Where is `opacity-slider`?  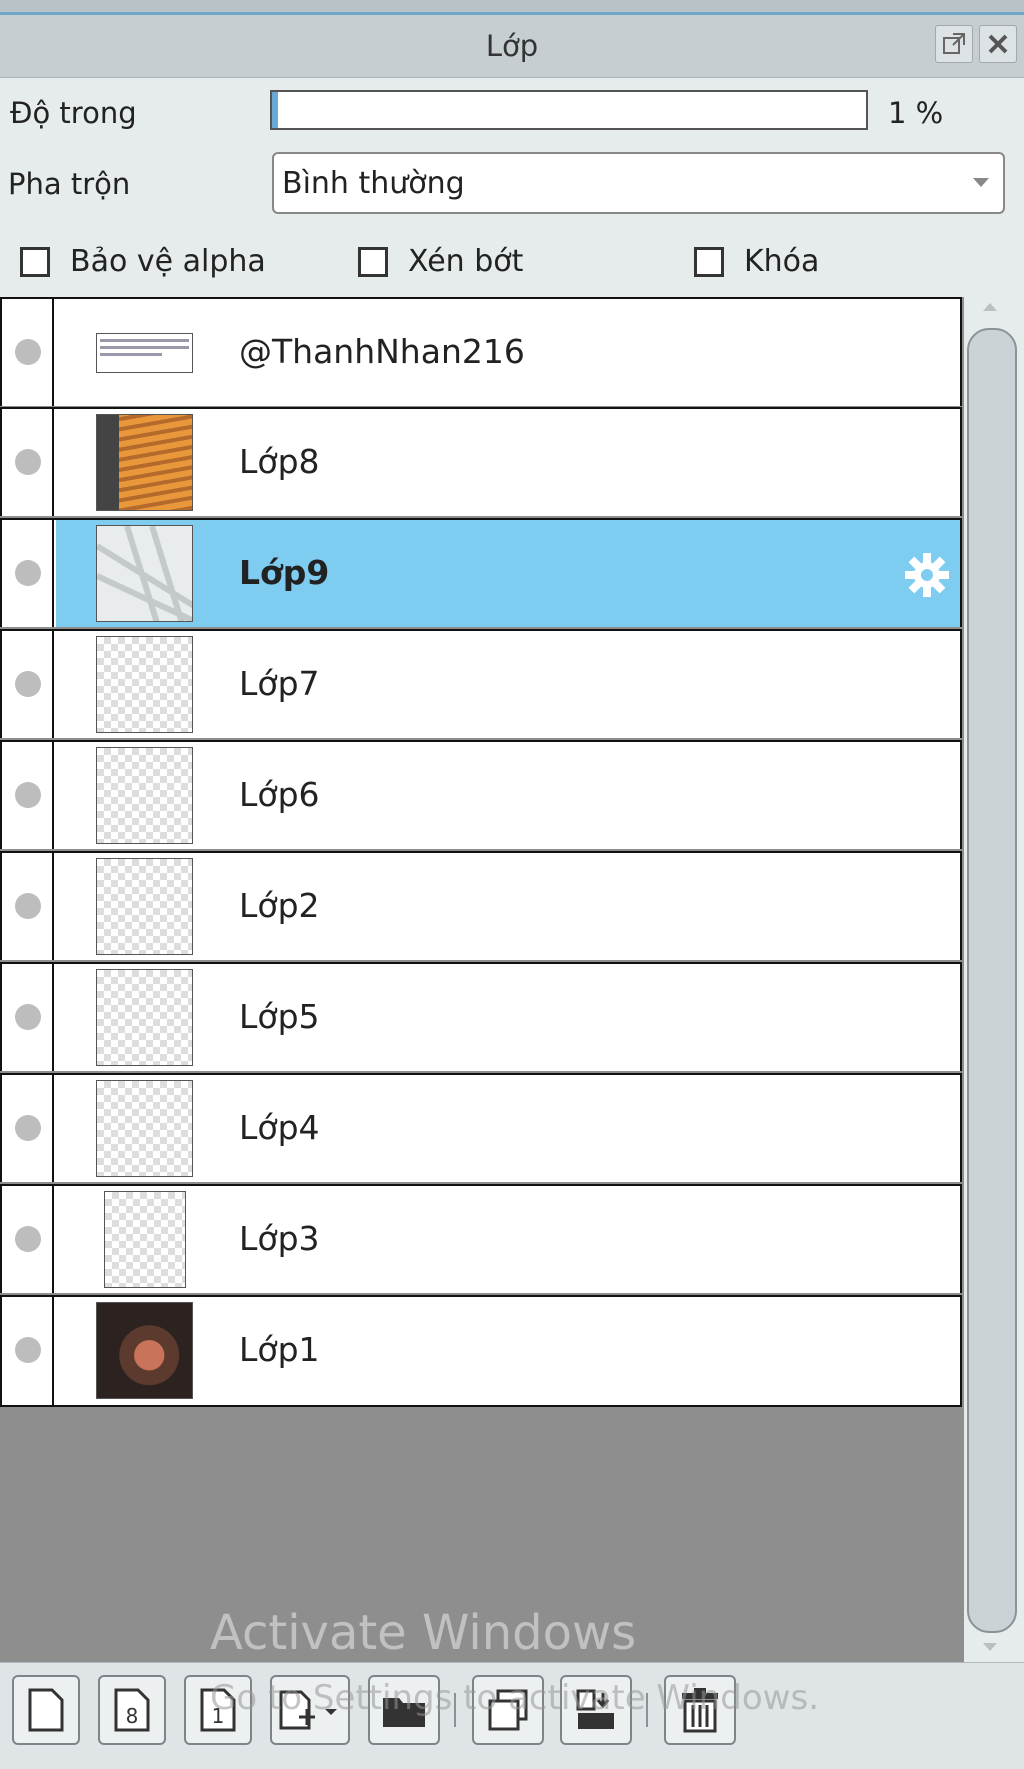
opacity-slider is located at coordinates (569, 110).